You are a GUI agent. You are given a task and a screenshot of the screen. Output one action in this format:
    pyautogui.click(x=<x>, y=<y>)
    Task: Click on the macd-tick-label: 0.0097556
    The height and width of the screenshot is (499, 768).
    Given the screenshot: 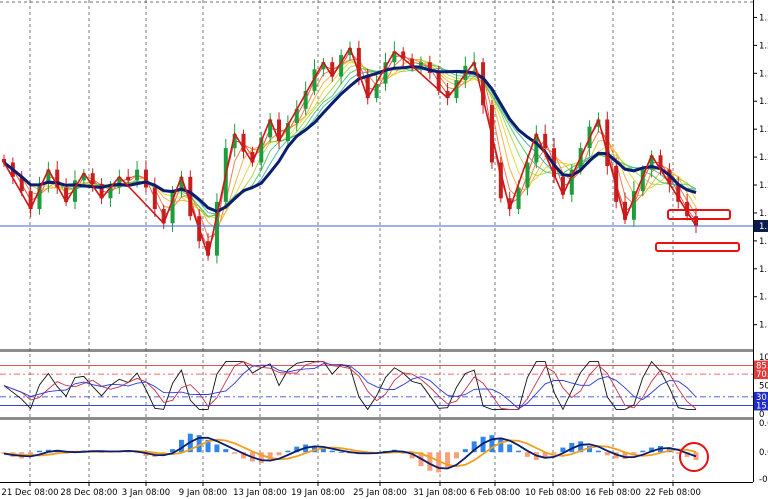 What is the action you would take?
    pyautogui.click(x=763, y=424)
    